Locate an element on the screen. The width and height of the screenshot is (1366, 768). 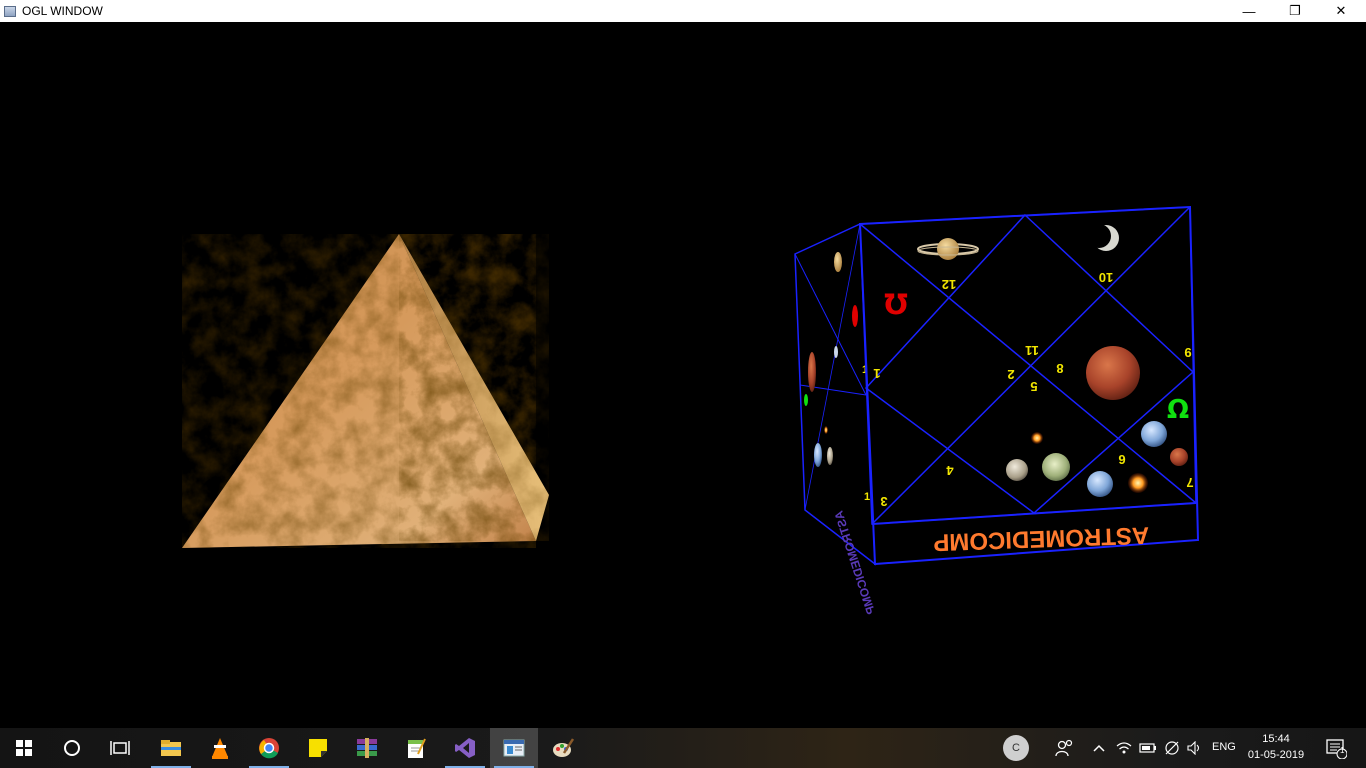
winrar-icon is located at coordinates (367, 748).